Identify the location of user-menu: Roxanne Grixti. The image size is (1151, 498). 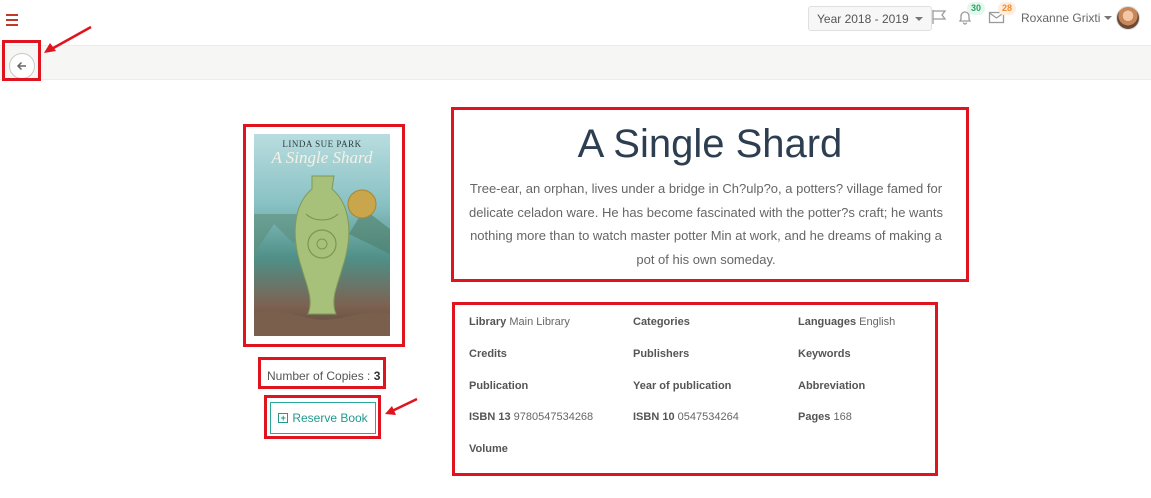
(1067, 18).